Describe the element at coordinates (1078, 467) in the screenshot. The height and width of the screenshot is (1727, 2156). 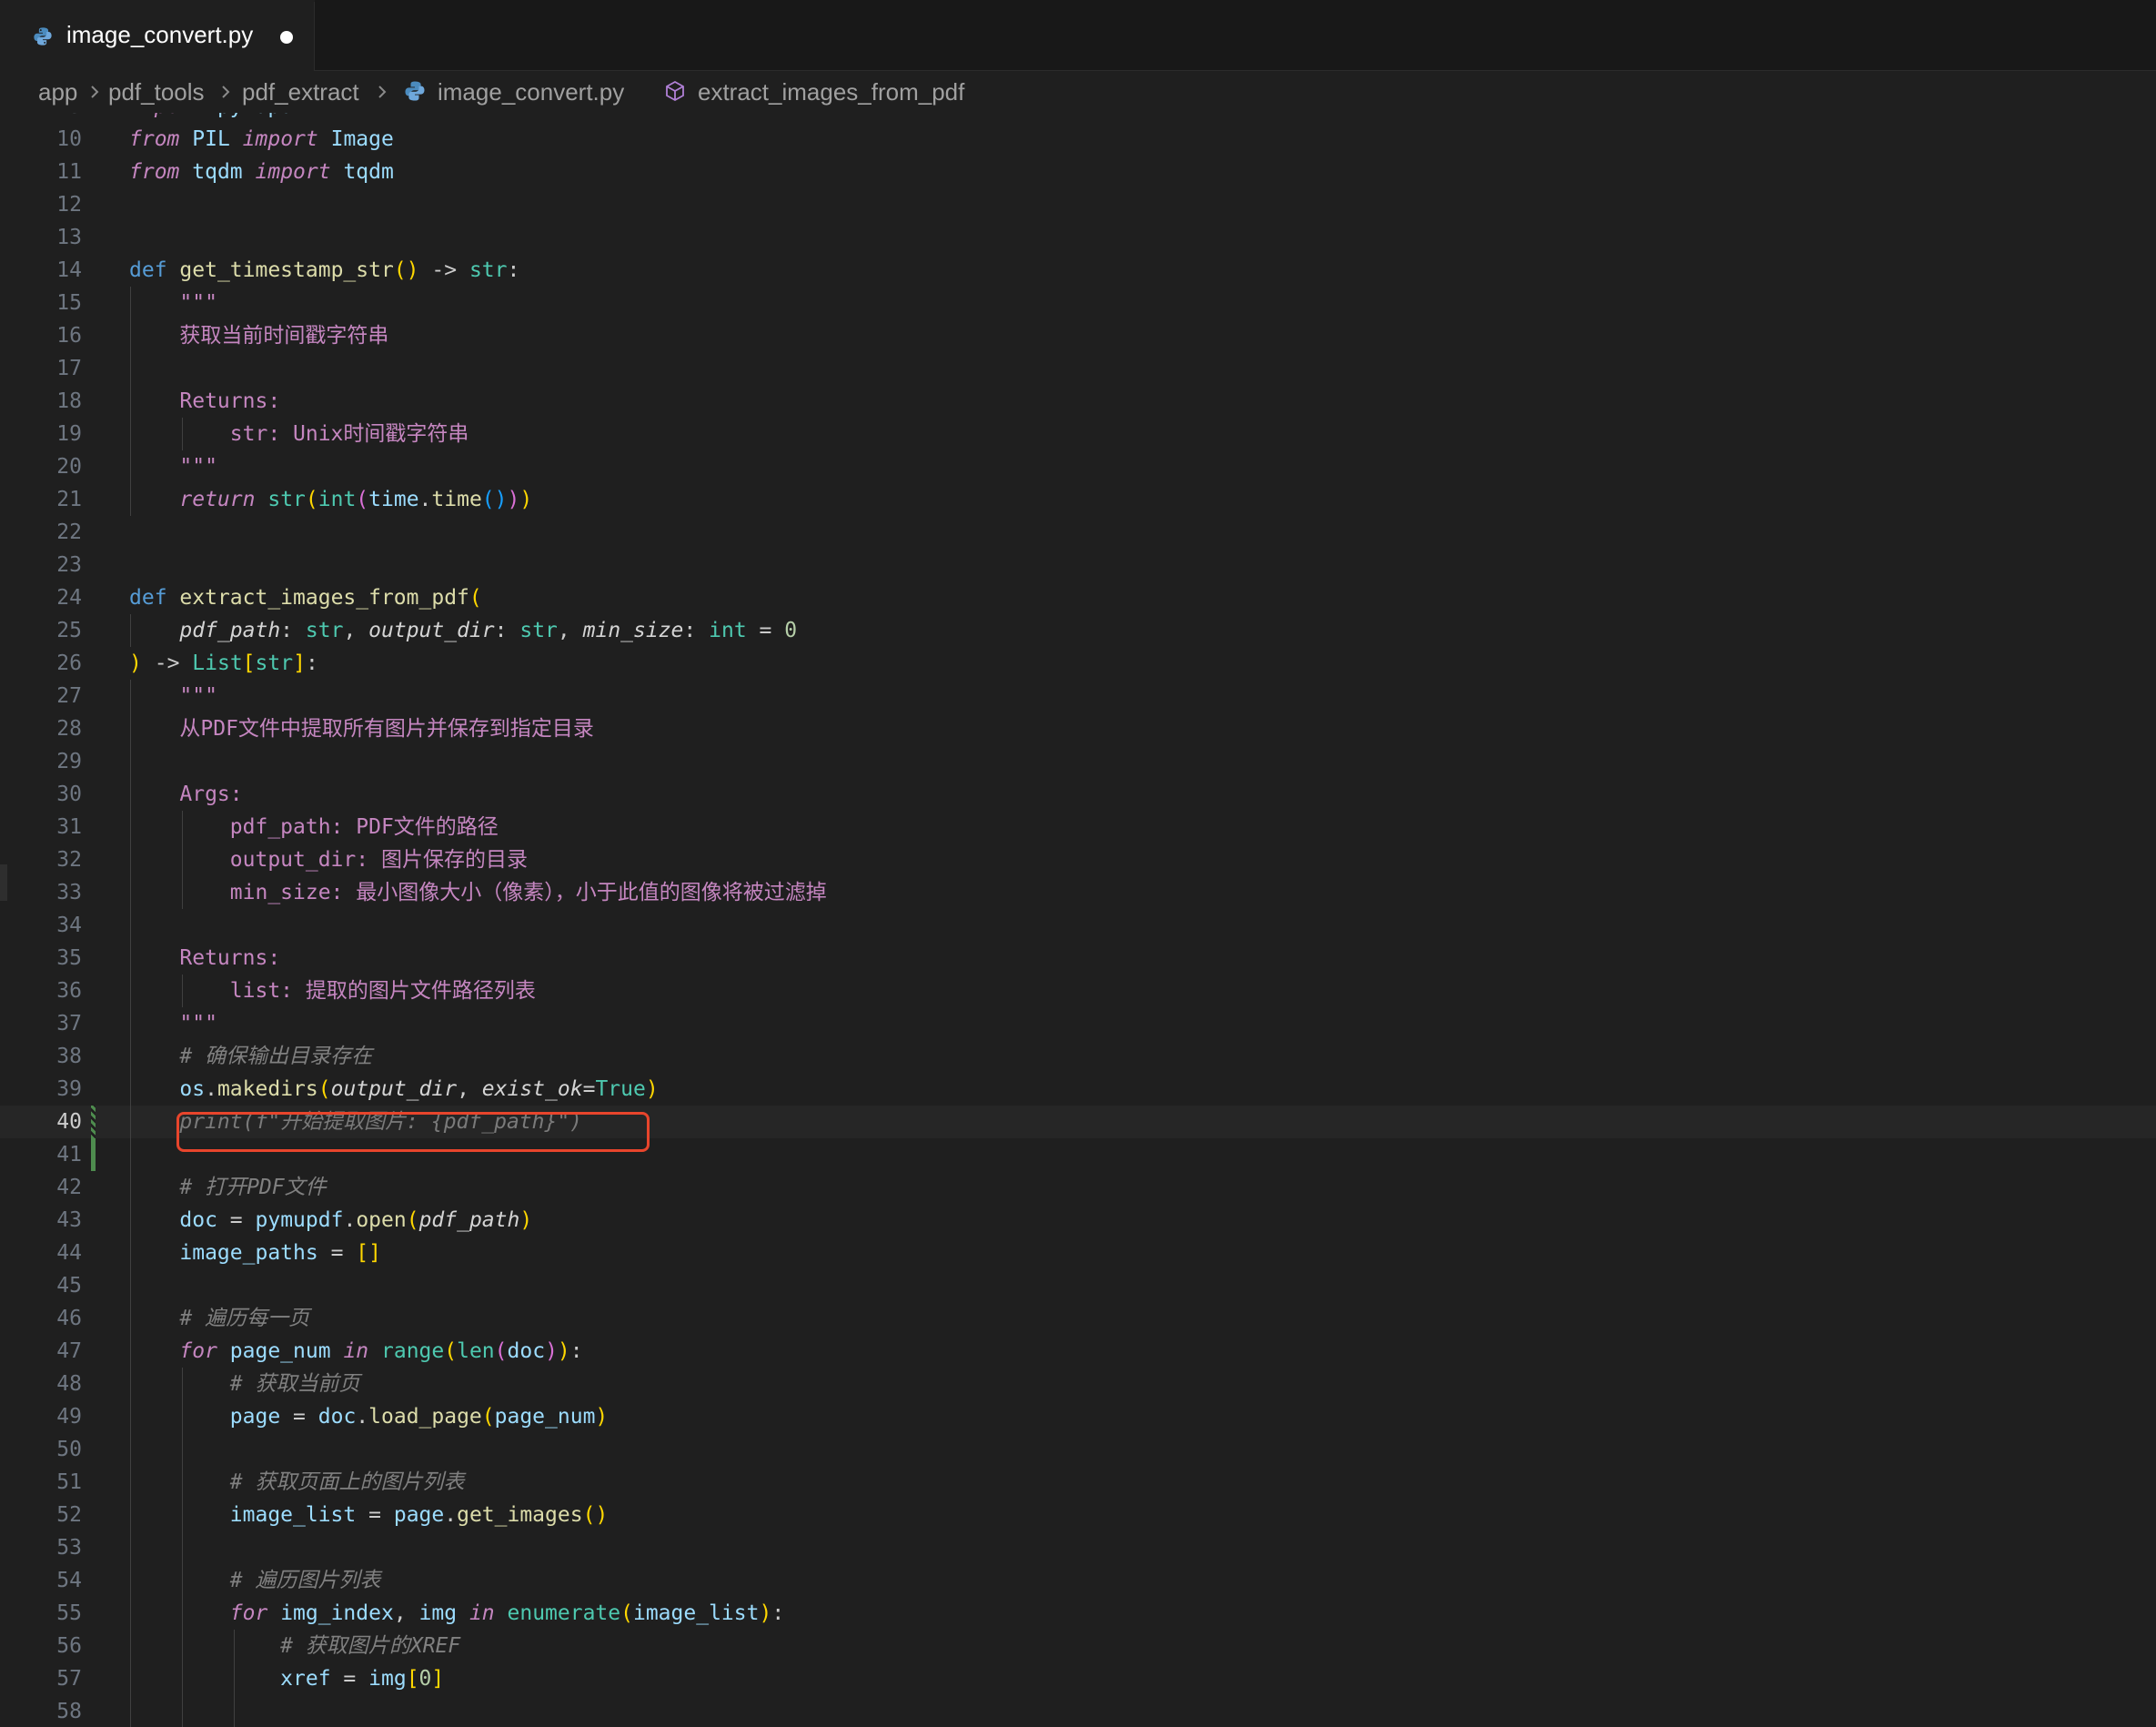
I see `code-line: 20 """` at that location.